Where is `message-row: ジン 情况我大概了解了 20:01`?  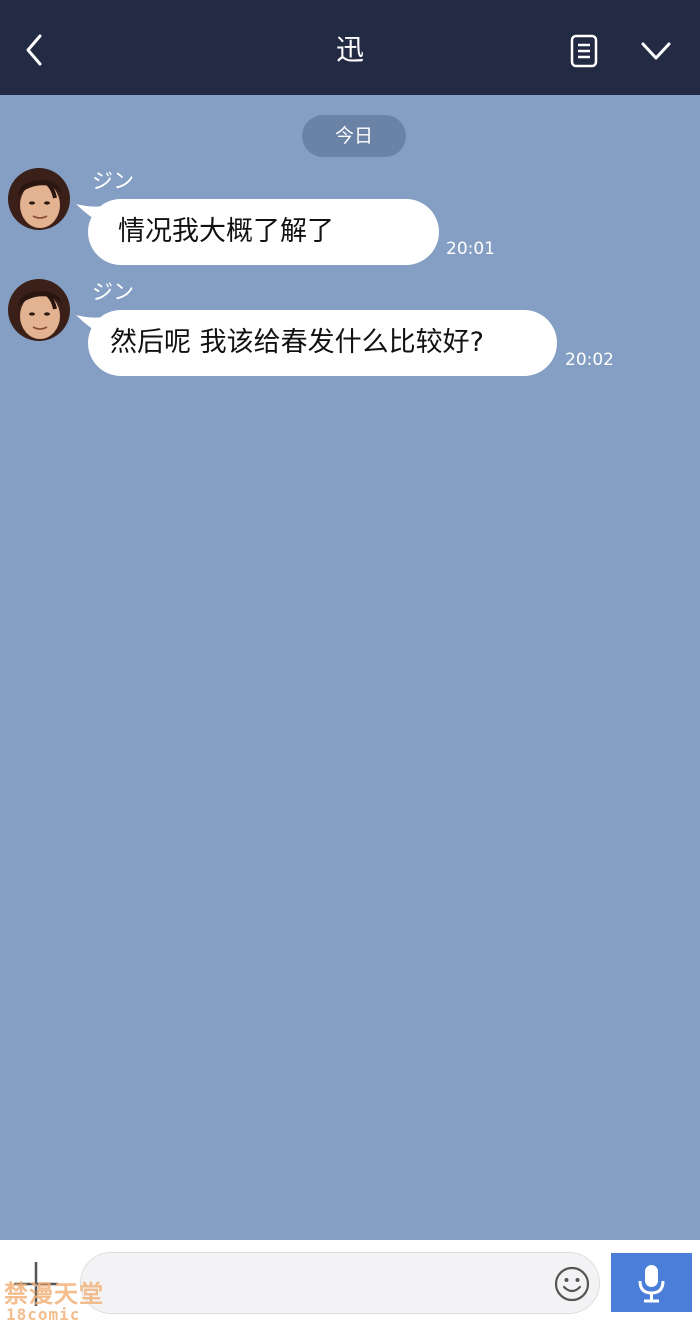 message-row: ジン 情况我大概了解了 20:01 is located at coordinates (350, 223).